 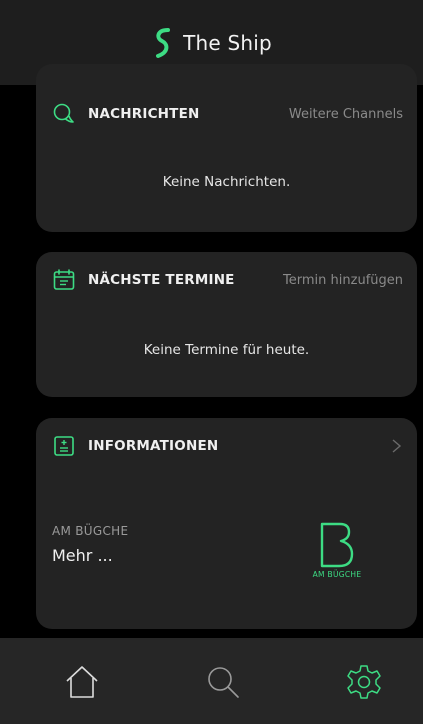 What do you see at coordinates (64, 279) in the screenshot?
I see `calendar-icon` at bounding box center [64, 279].